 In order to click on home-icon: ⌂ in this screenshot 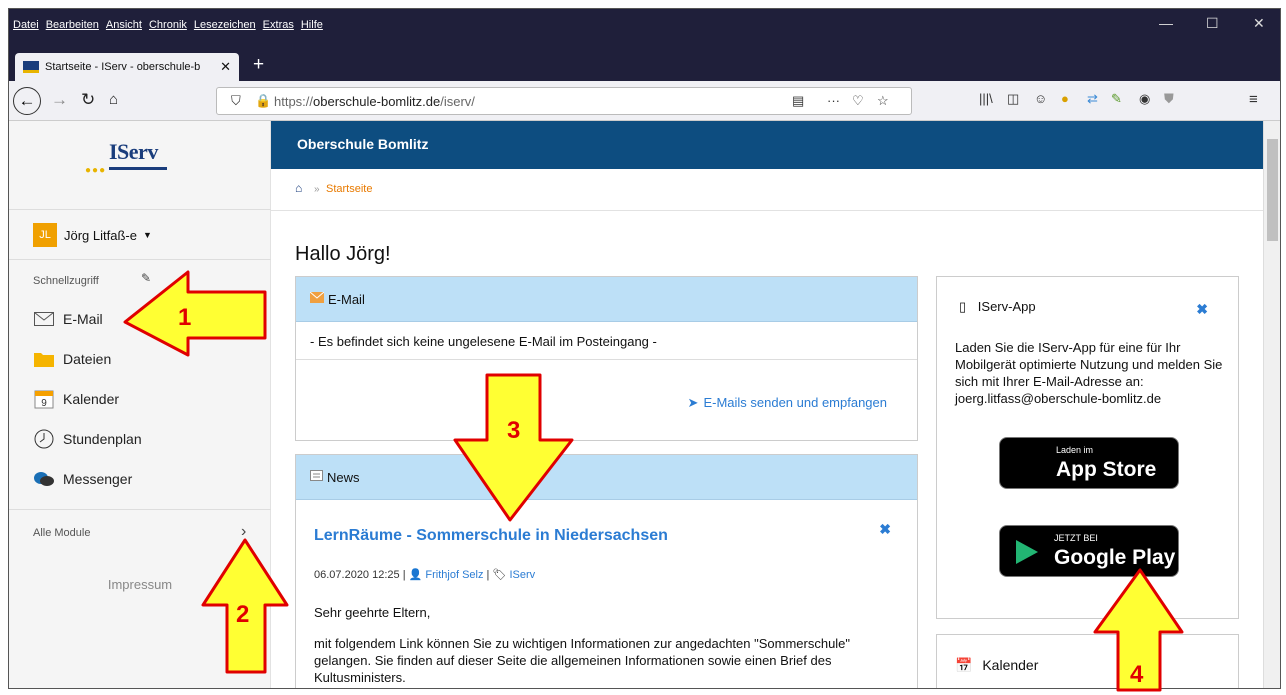, I will do `click(298, 188)`.